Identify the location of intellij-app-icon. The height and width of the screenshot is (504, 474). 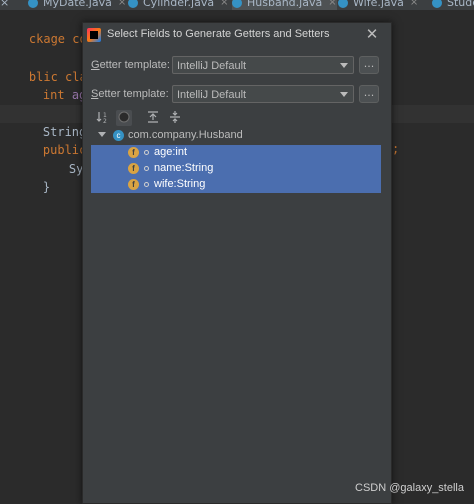
(94, 35).